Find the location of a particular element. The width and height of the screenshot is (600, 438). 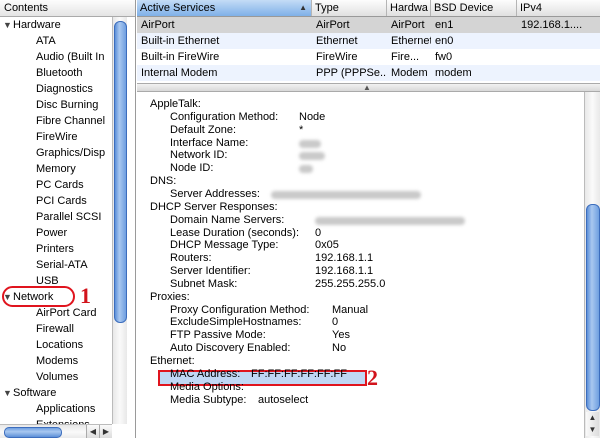

detail-value: Manual is located at coordinates (350, 309).